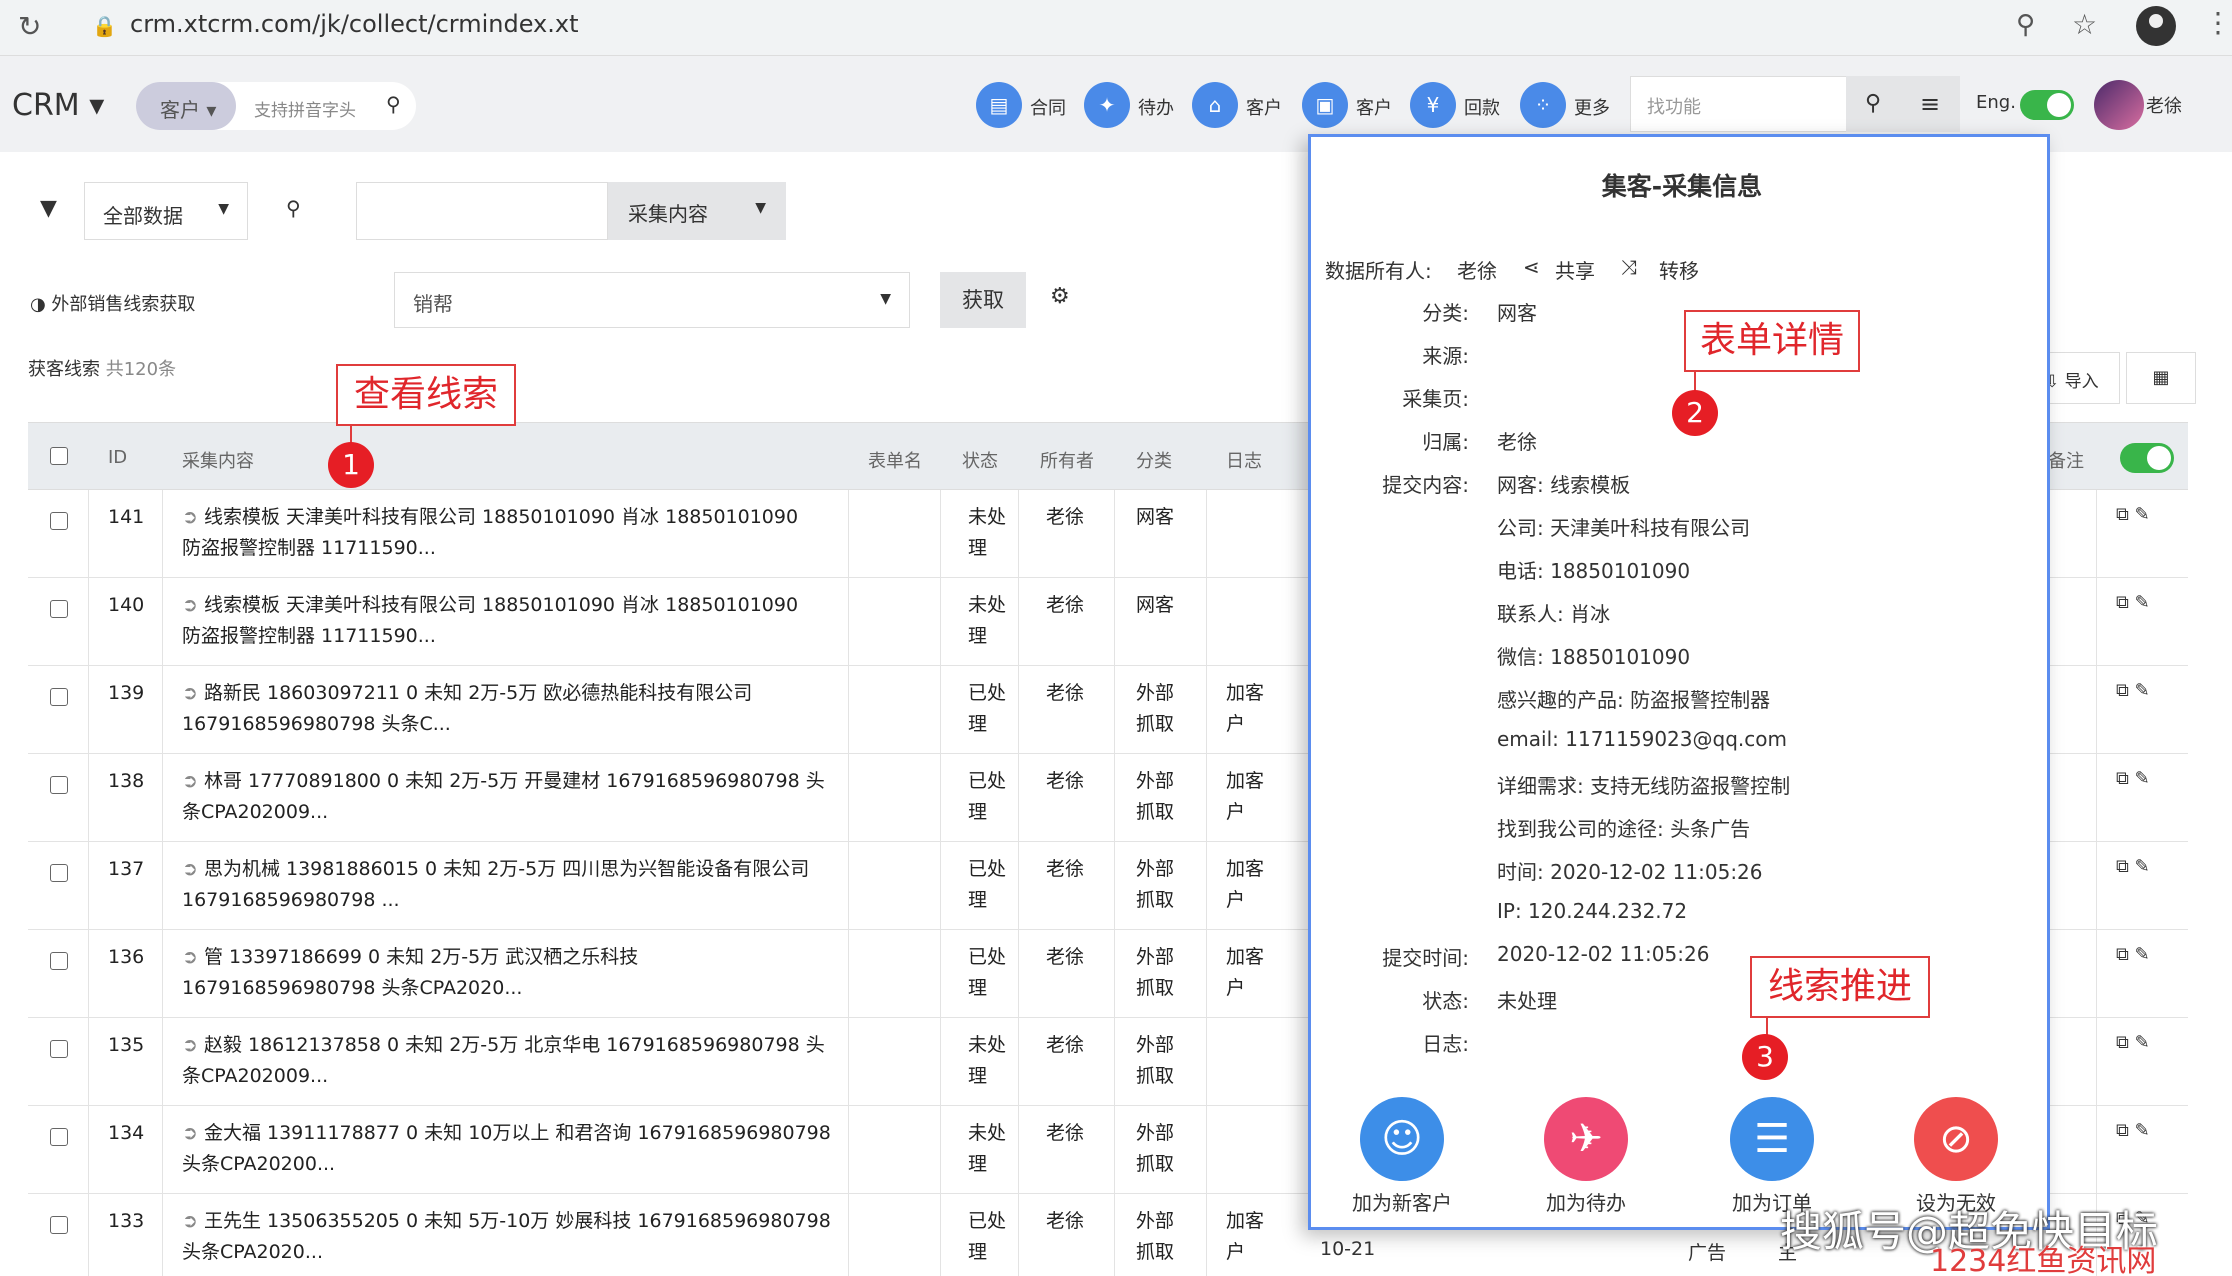  Describe the element at coordinates (2161, 378) in the screenshot. I see `column-grid-icon: ▦` at that location.